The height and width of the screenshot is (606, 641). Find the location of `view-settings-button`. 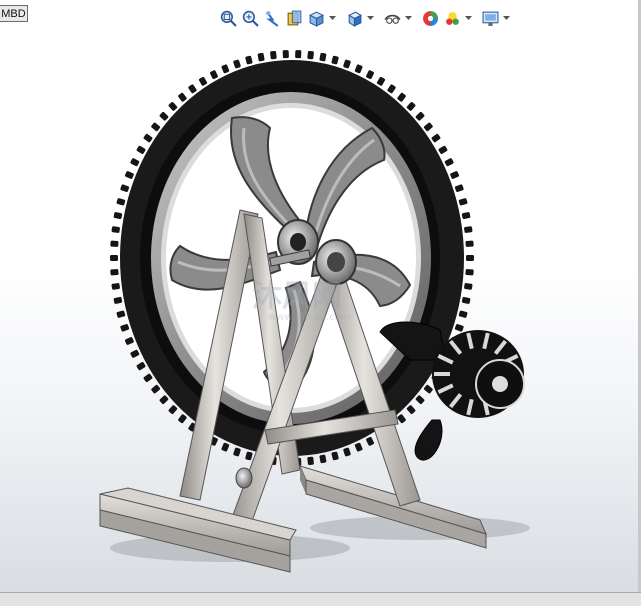

view-settings-button is located at coordinates (490, 18).